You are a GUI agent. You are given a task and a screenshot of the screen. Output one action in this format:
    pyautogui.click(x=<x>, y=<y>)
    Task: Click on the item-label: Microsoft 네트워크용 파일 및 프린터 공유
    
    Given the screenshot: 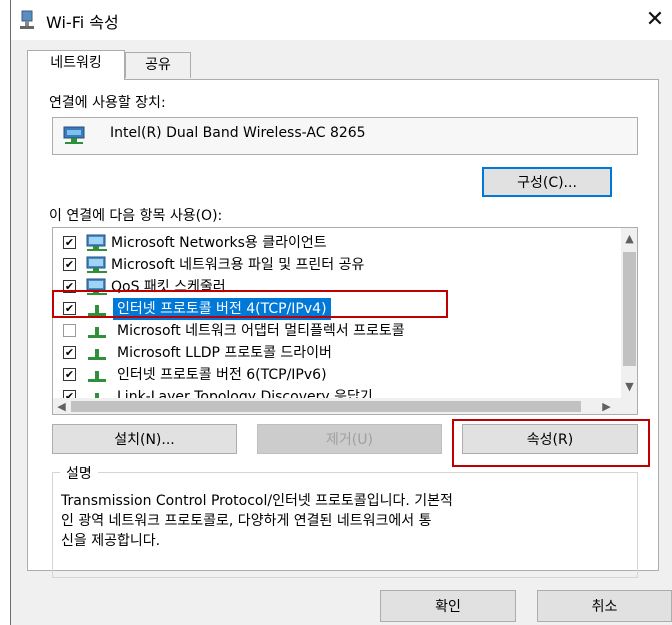 What is the action you would take?
    pyautogui.click(x=238, y=265)
    